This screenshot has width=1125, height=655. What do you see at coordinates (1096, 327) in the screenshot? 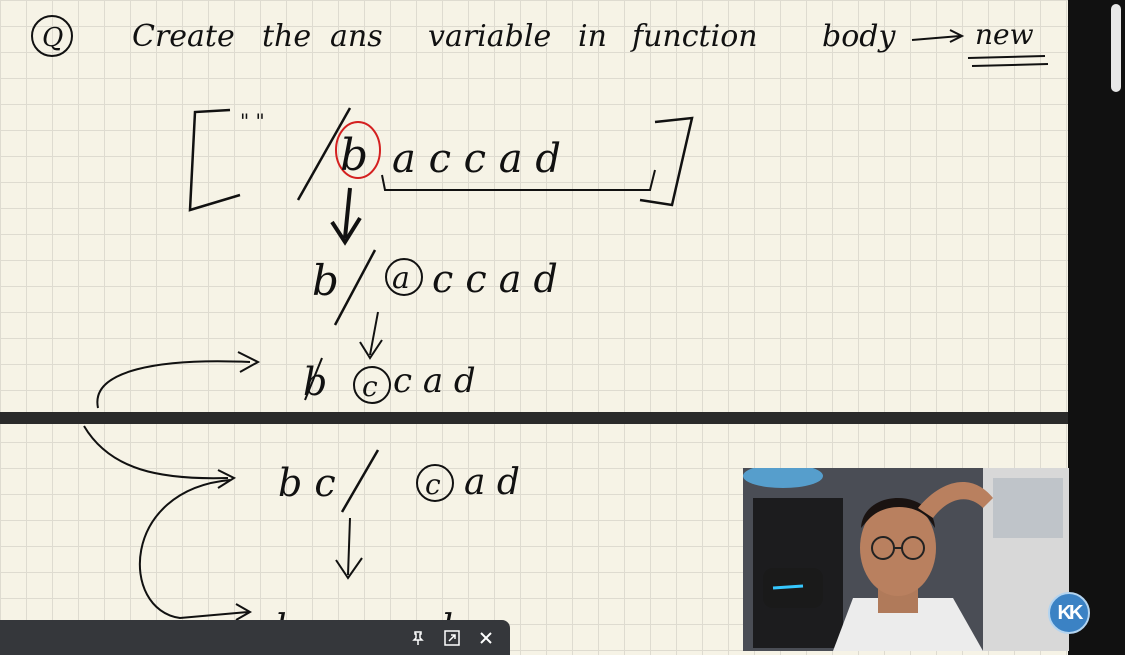
I see `vertical-scrollbar` at bounding box center [1096, 327].